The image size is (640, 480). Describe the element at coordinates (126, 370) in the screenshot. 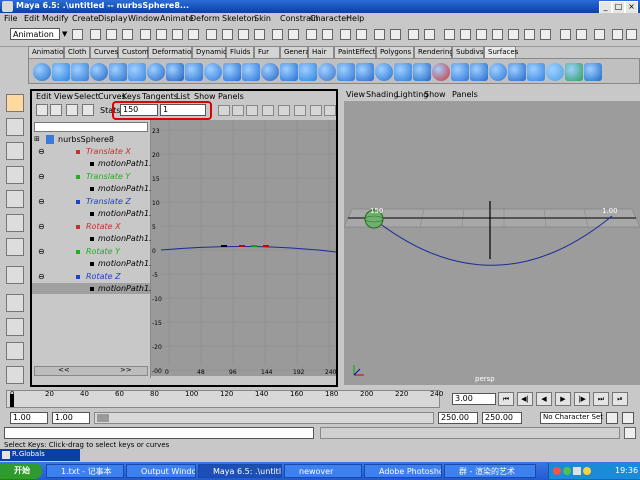

I see `scroll-right-button: >>` at that location.